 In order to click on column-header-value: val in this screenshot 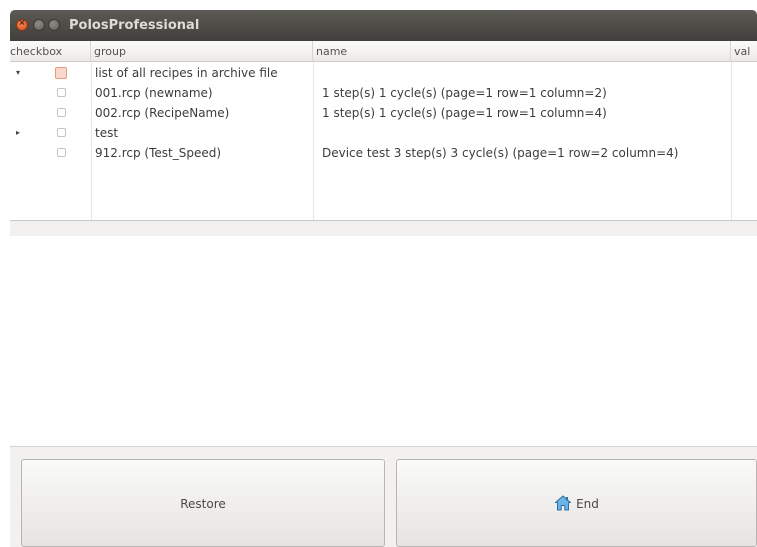, I will do `click(744, 51)`.